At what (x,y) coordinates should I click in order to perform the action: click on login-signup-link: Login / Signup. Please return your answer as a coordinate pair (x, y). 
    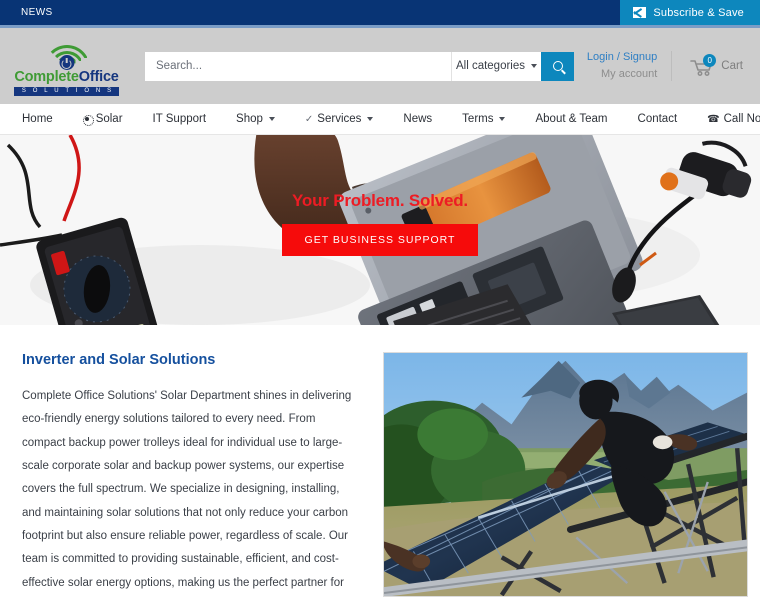
    Looking at the image, I should click on (622, 57).